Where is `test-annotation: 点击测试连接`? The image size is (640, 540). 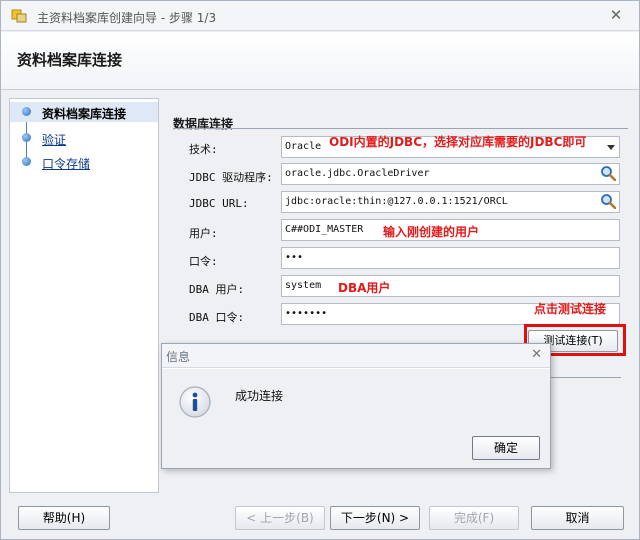 test-annotation: 点击测试连接 is located at coordinates (570, 309).